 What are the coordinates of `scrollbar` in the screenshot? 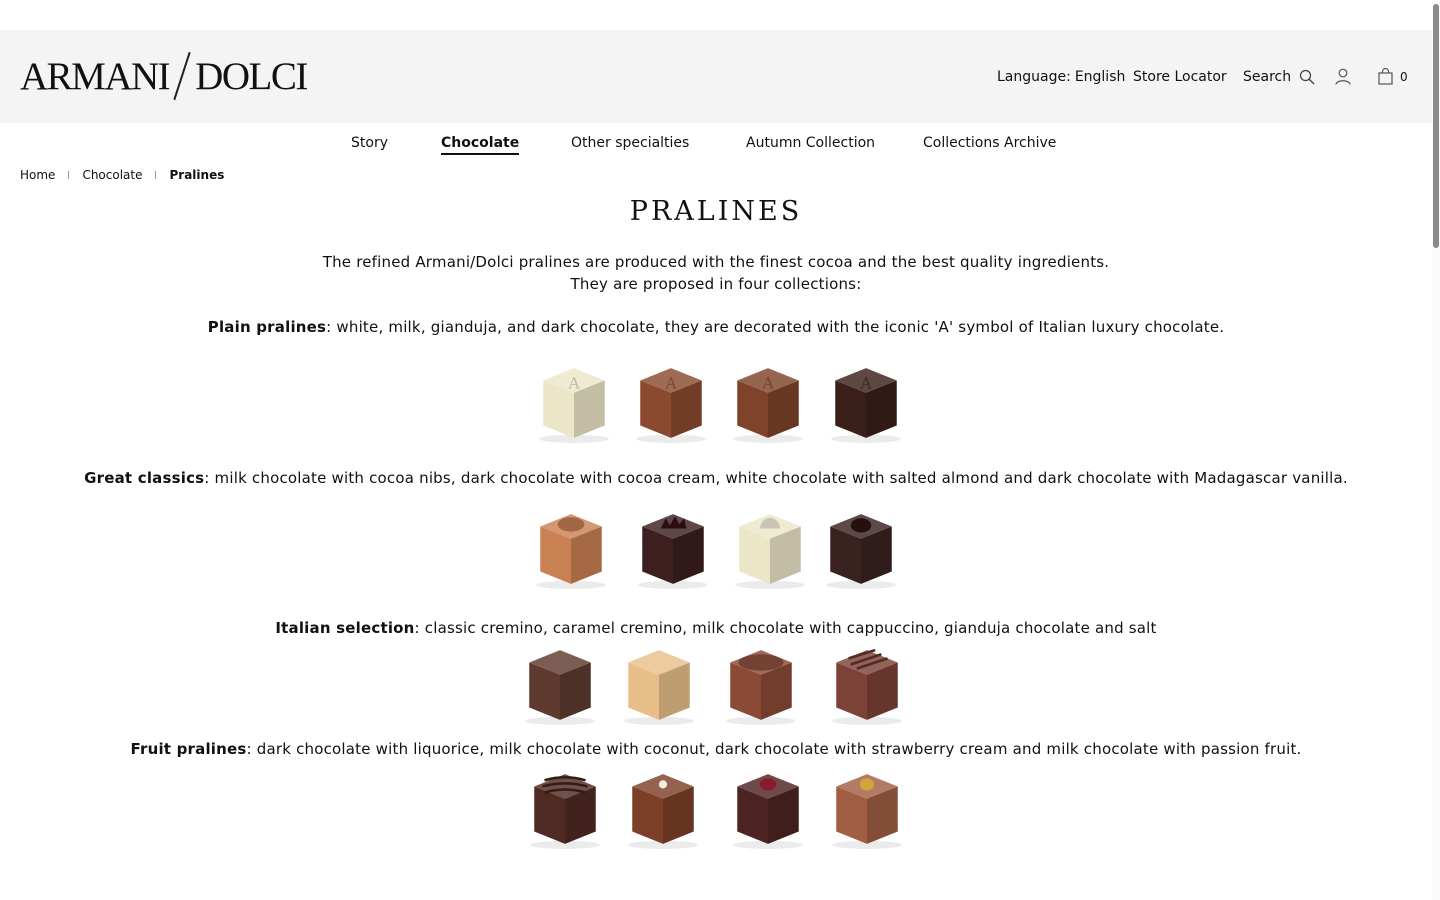 It's located at (1436, 450).